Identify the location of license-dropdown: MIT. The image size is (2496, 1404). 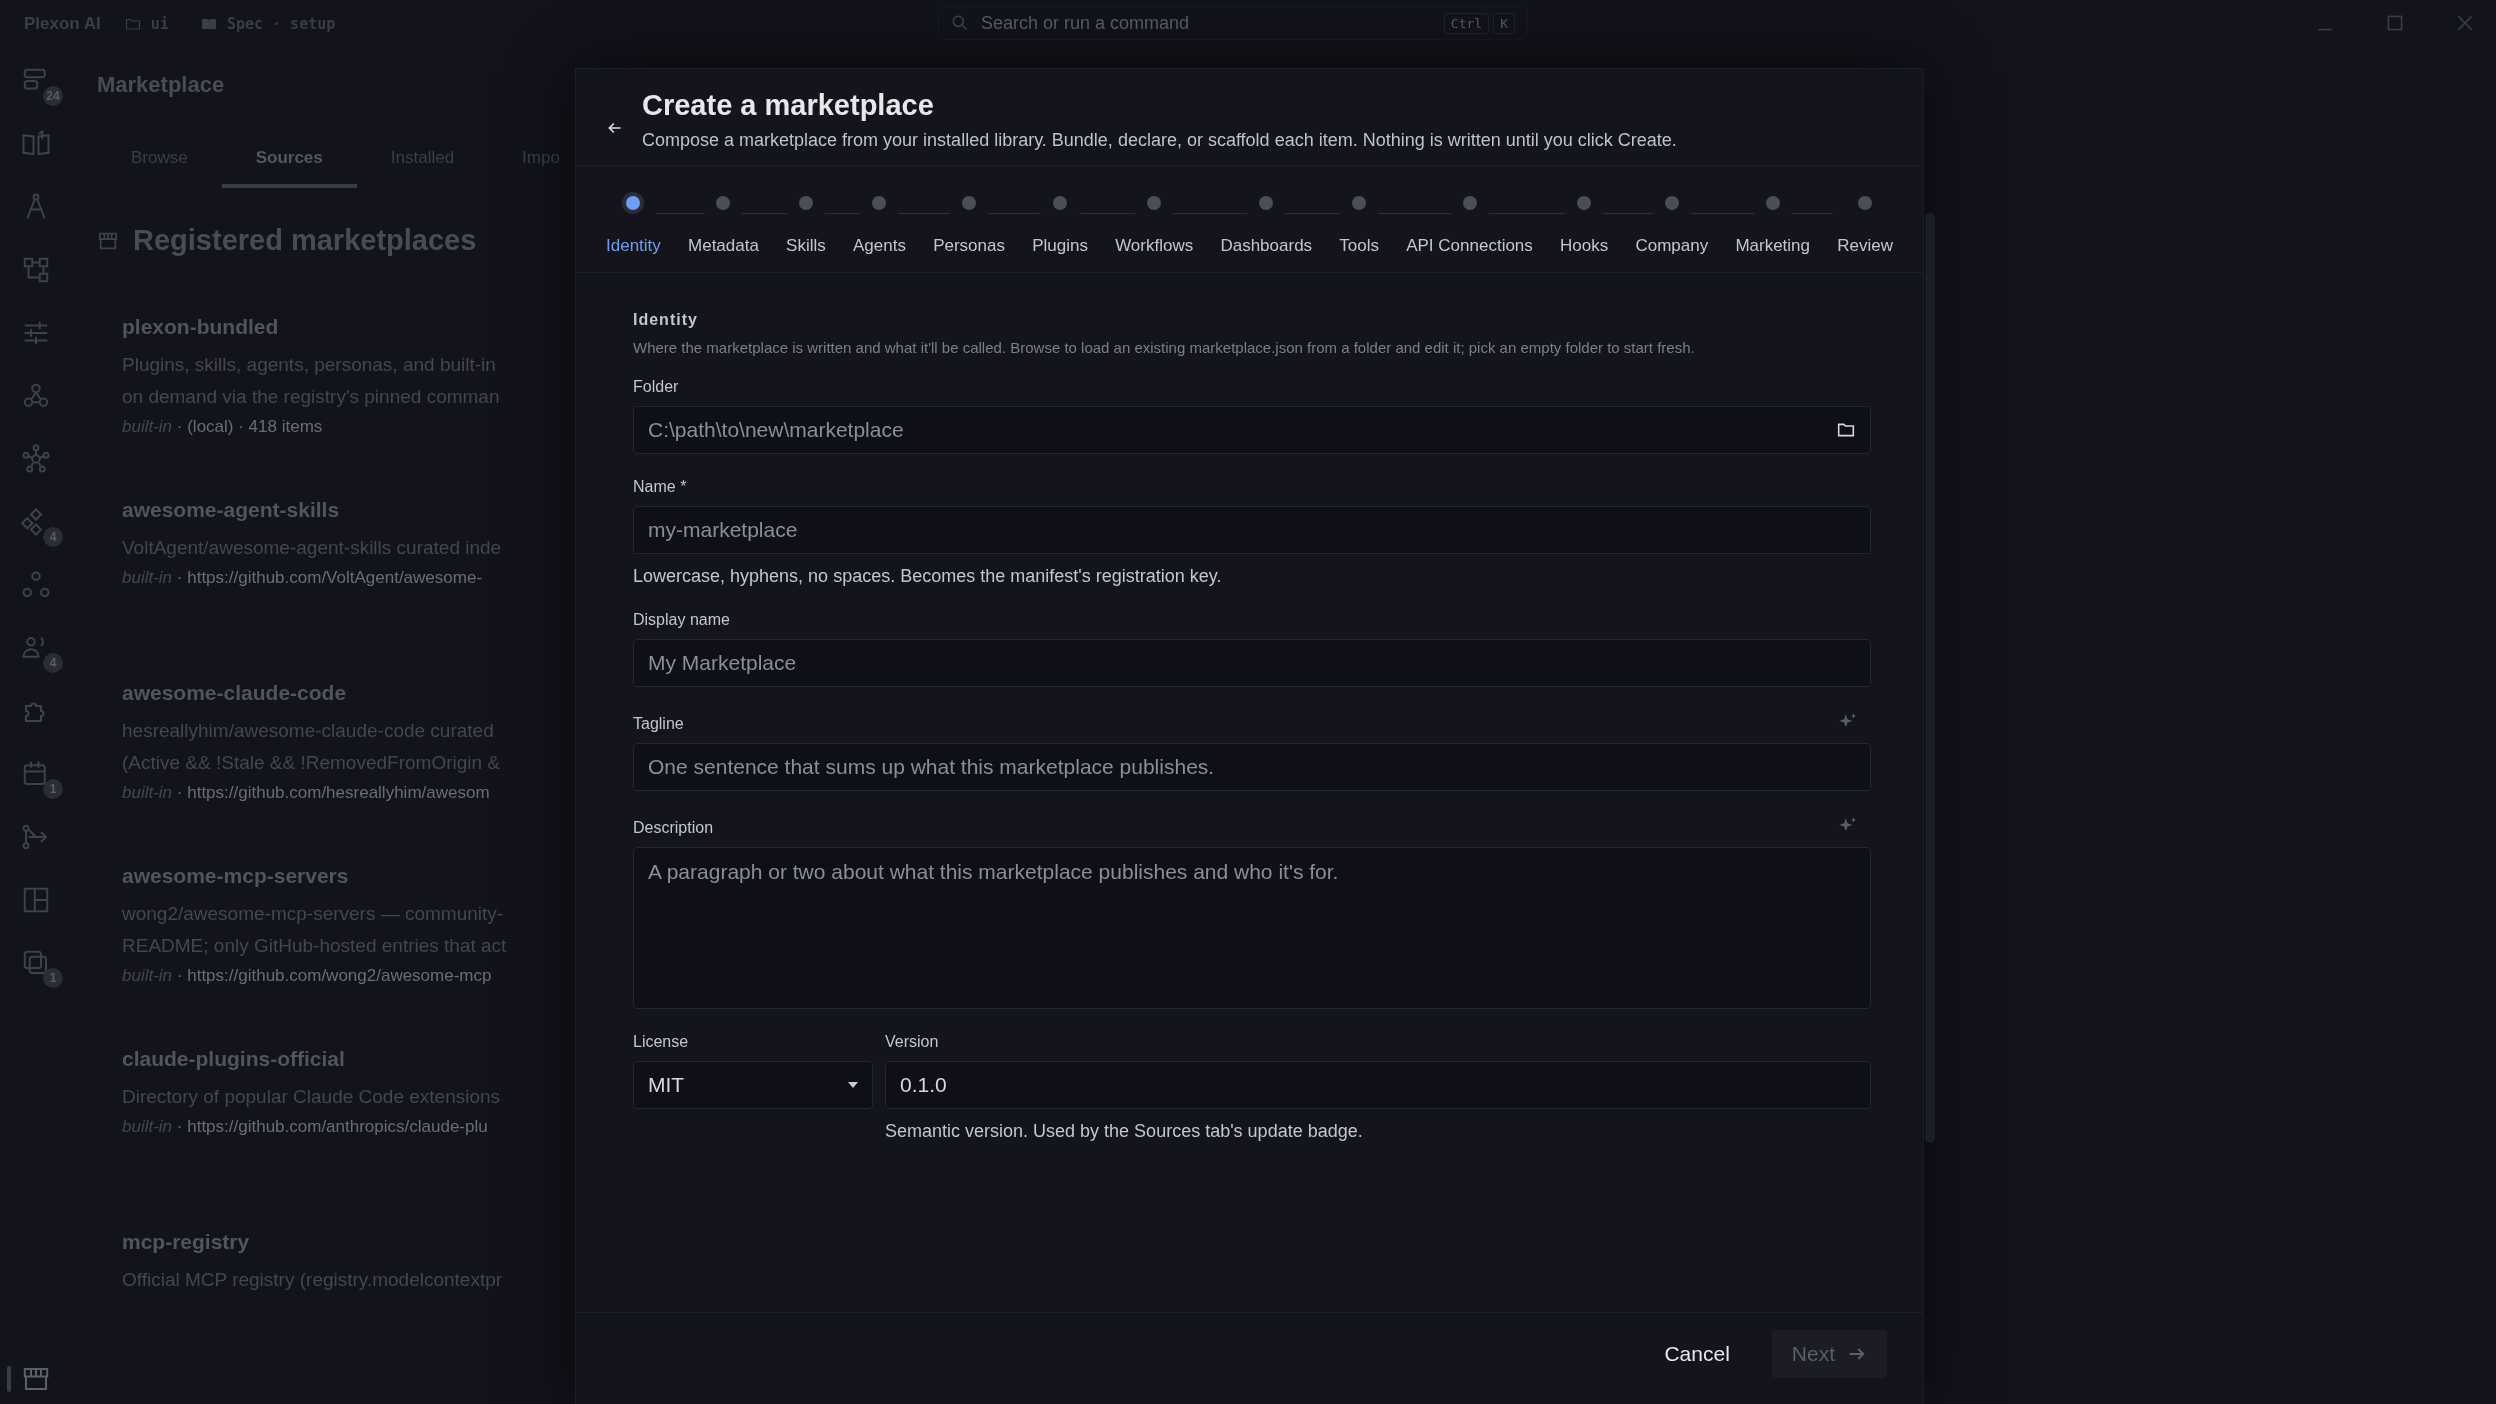
(753, 1085).